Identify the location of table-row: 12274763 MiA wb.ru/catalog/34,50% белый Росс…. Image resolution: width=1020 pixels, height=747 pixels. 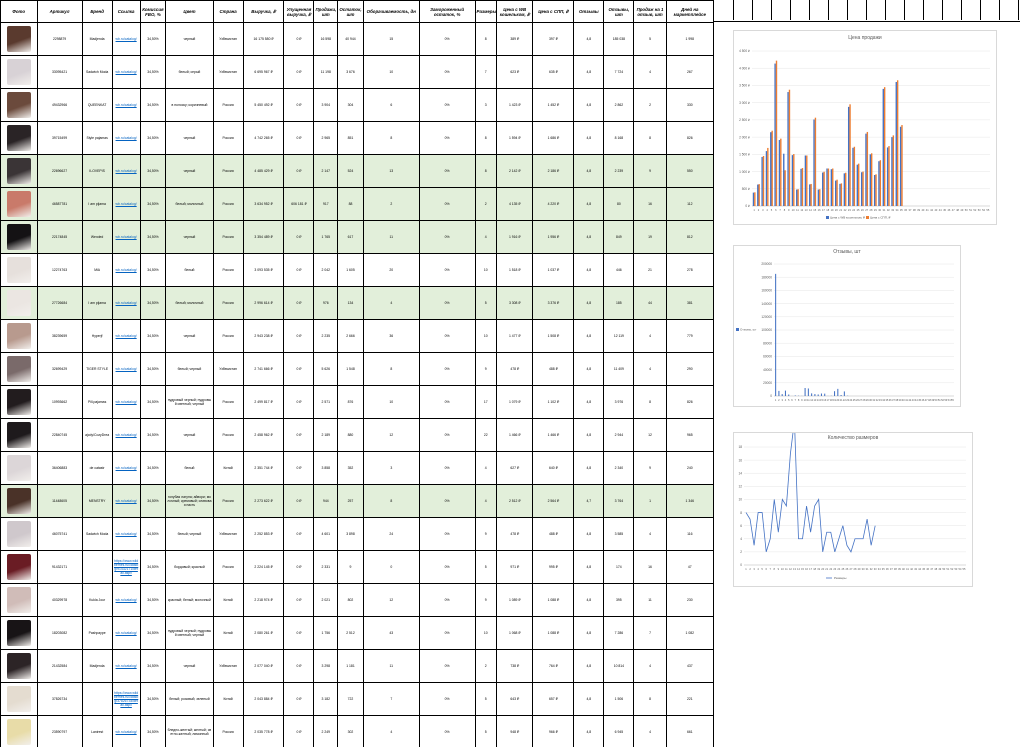
(357, 270).